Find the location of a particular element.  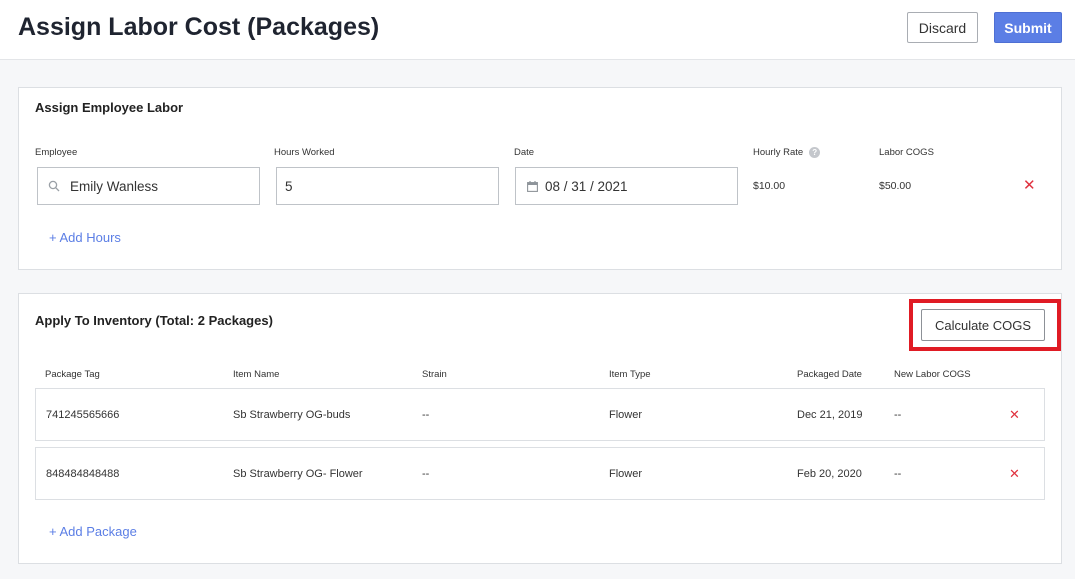

calendar-icon is located at coordinates (532, 186).